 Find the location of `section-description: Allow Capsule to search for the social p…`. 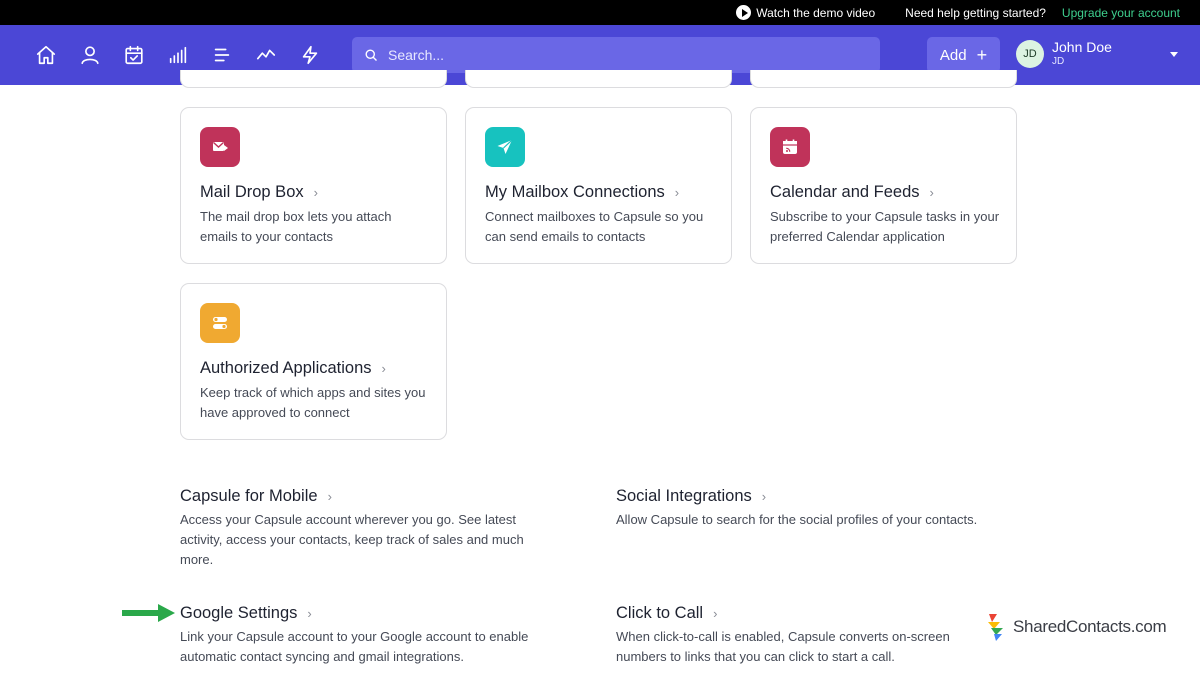

section-description: Allow Capsule to search for the social p… is located at coordinates (797, 519).